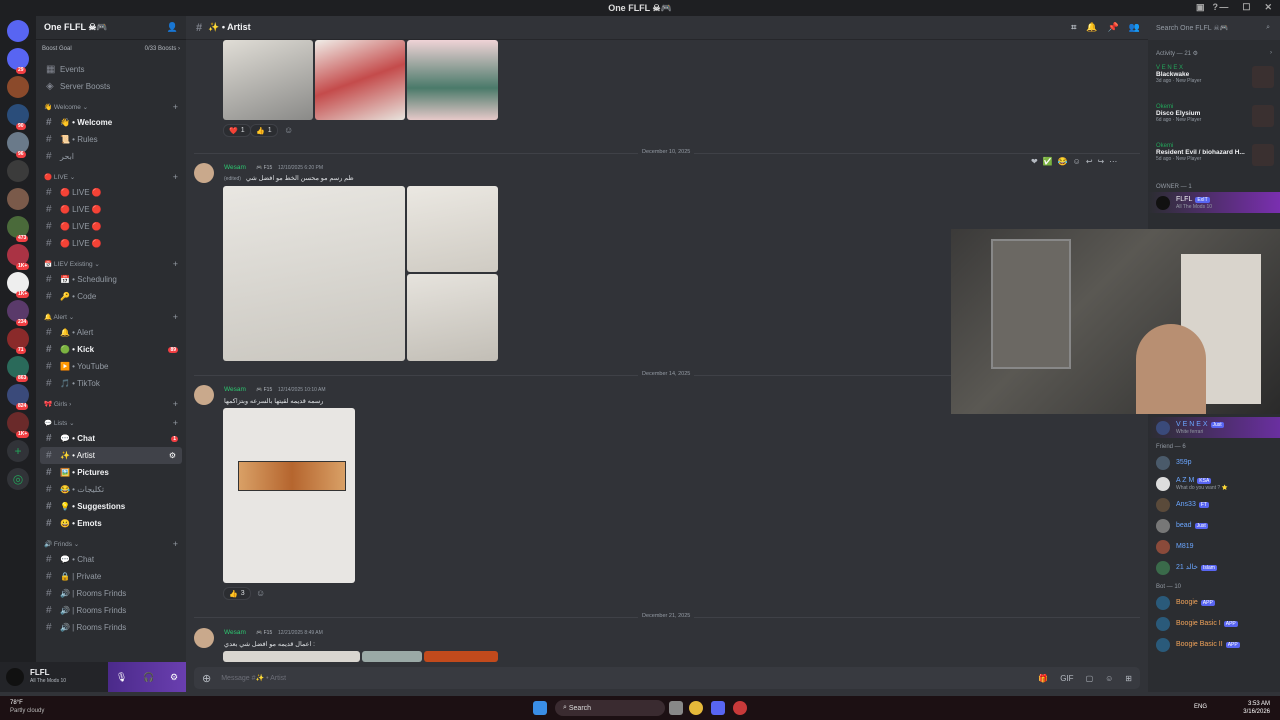  I want to click on bot-item: Boogie Basic II APP, so click(1214, 644).